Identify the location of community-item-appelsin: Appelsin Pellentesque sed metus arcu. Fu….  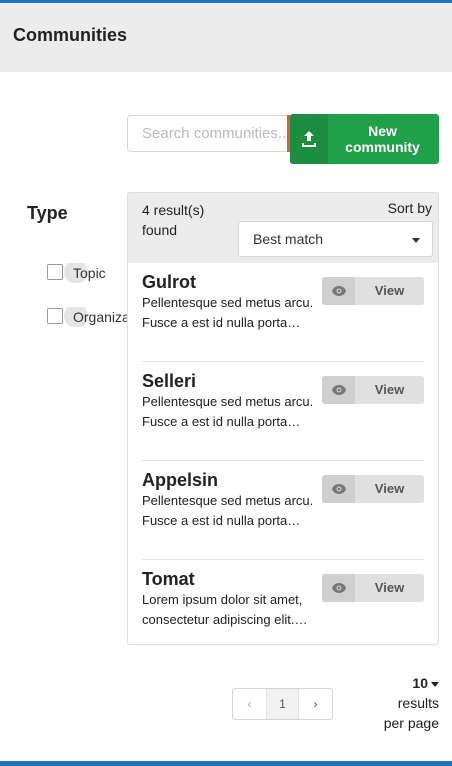
(283, 510).